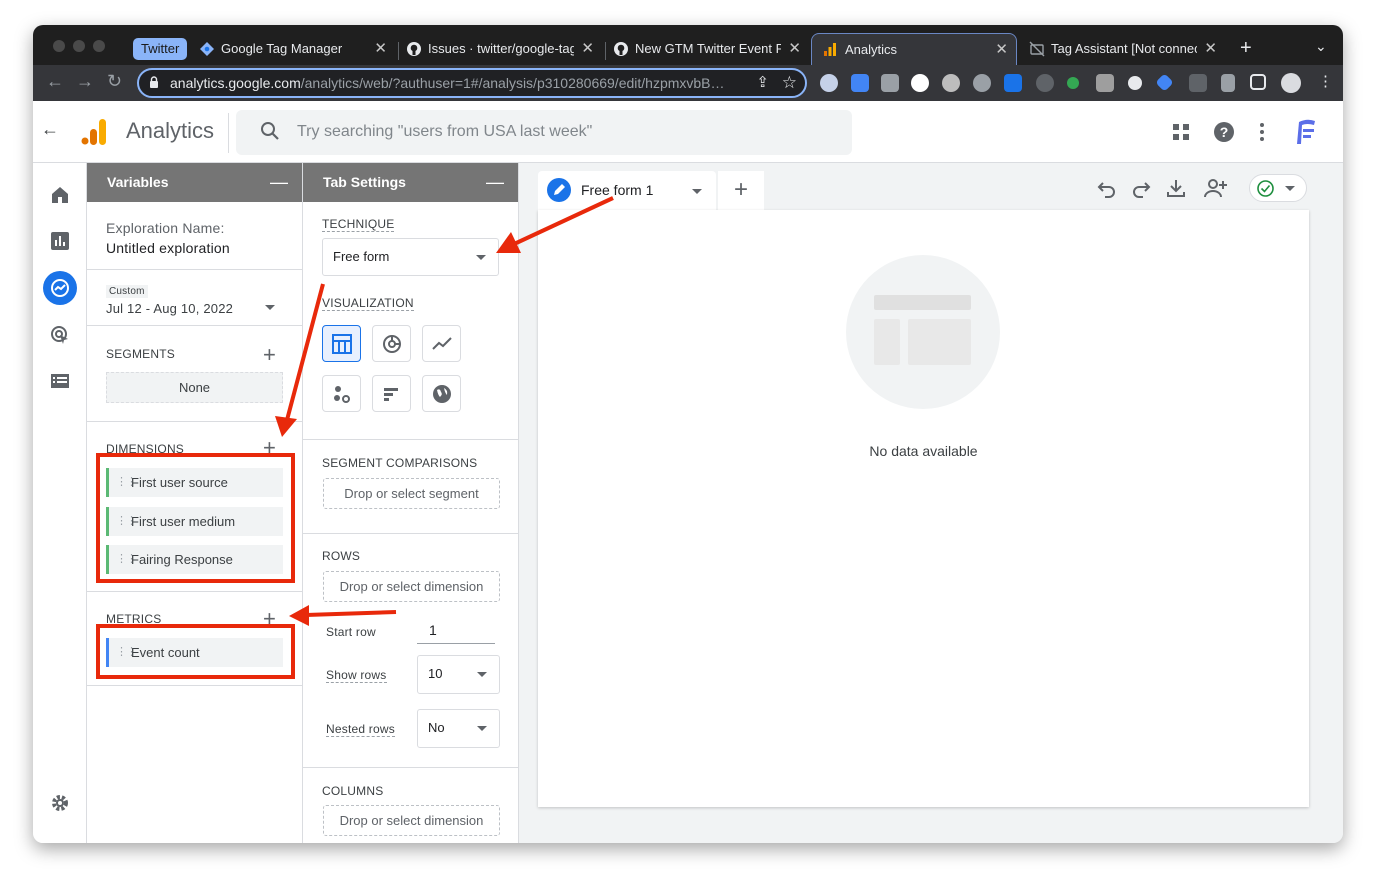  I want to click on reports-icon, so click(60, 241).